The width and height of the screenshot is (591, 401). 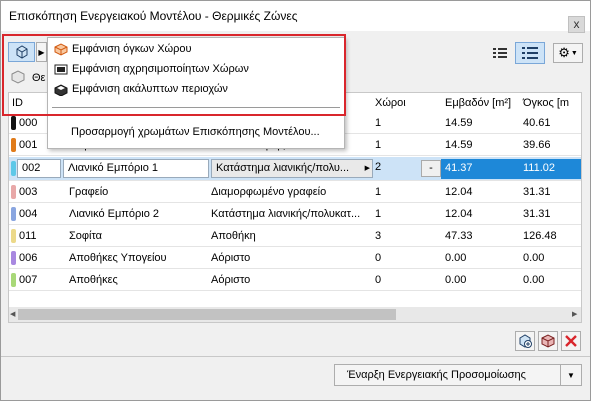 I want to click on chevron-right-icon: ▶, so click(x=367, y=168).